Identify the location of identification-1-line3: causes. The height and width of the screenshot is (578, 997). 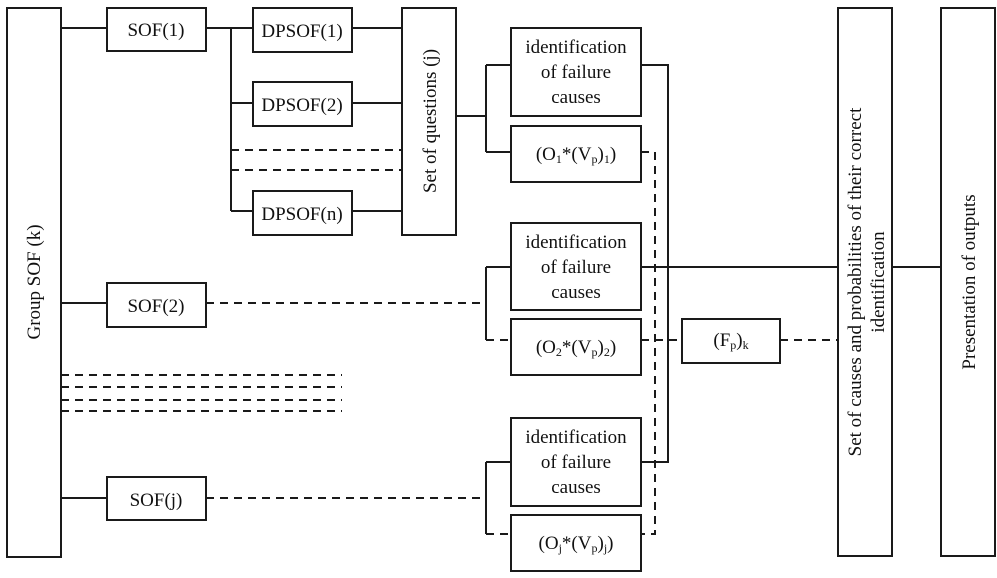
(576, 97).